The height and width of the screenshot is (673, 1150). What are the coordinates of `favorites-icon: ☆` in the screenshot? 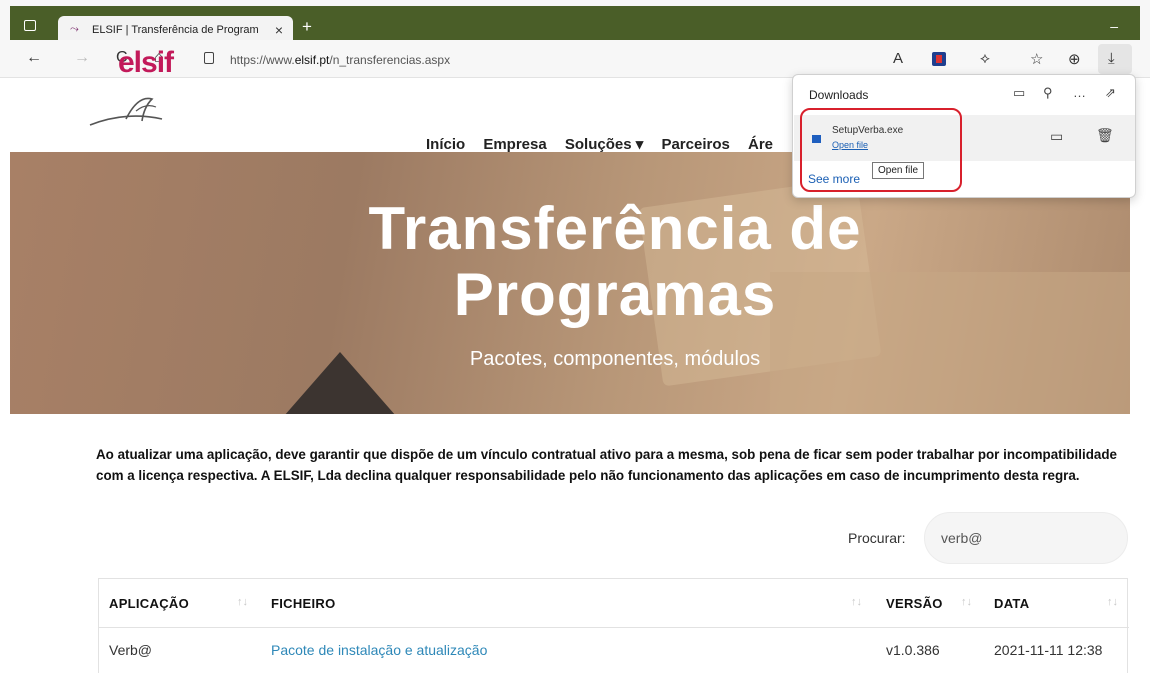 It's located at (1036, 59).